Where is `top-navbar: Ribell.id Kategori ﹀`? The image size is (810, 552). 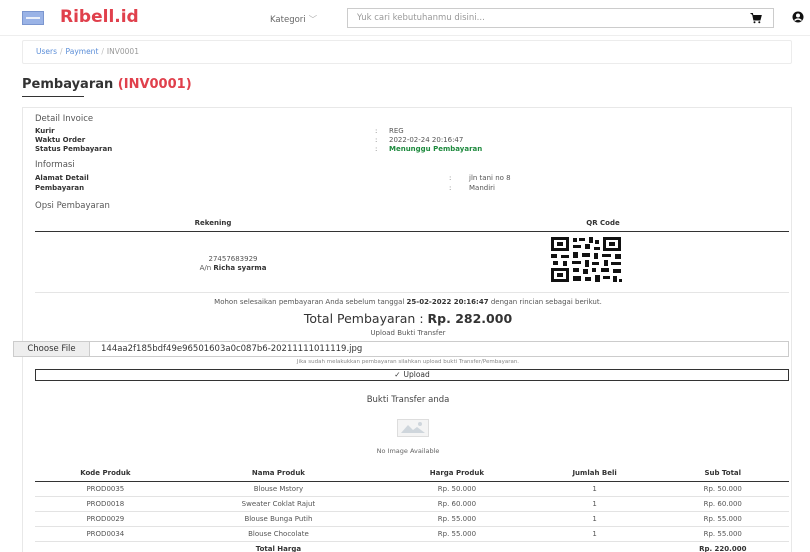
top-navbar: Ribell.id Kategori ﹀ is located at coordinates (405, 18).